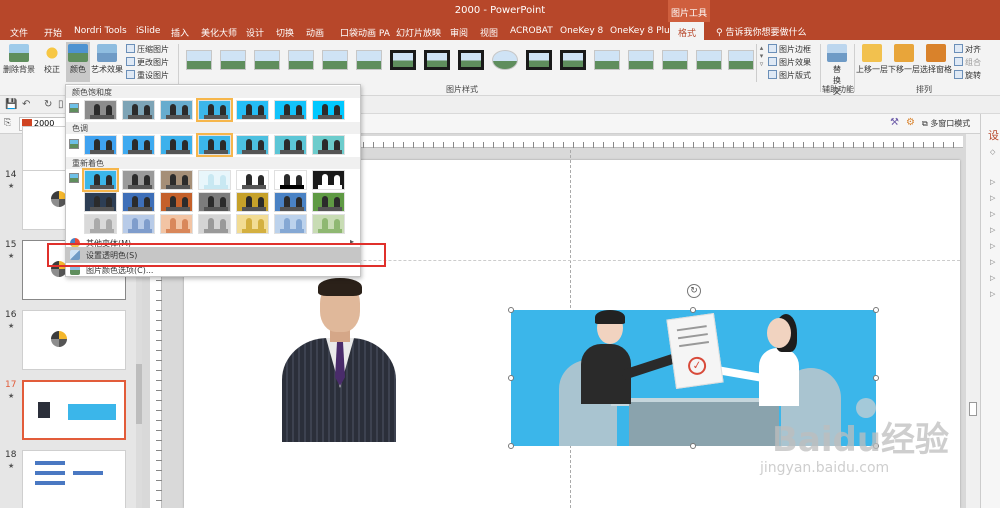 This screenshot has width=1000, height=508. What do you see at coordinates (761, 48) in the screenshot?
I see `chevron-up-icon: ▴` at bounding box center [761, 48].